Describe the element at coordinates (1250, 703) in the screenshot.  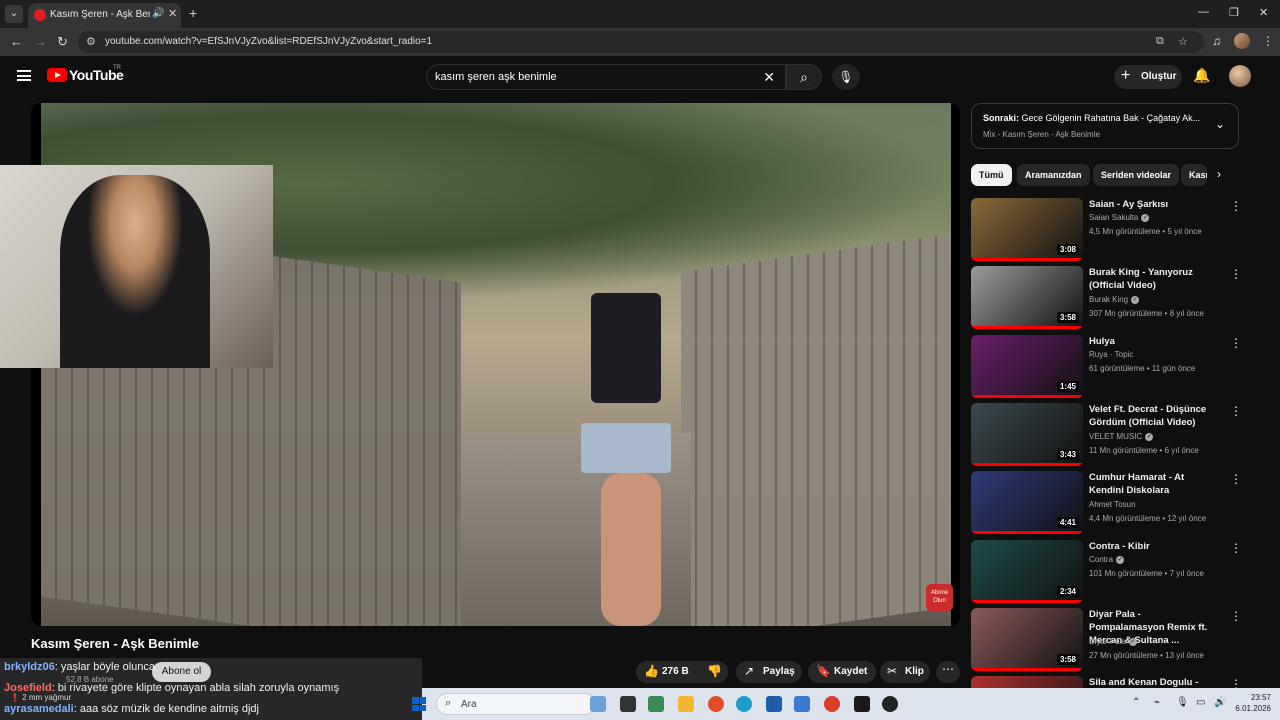
I see `system-clock: 23:57 6.01.2026` at that location.